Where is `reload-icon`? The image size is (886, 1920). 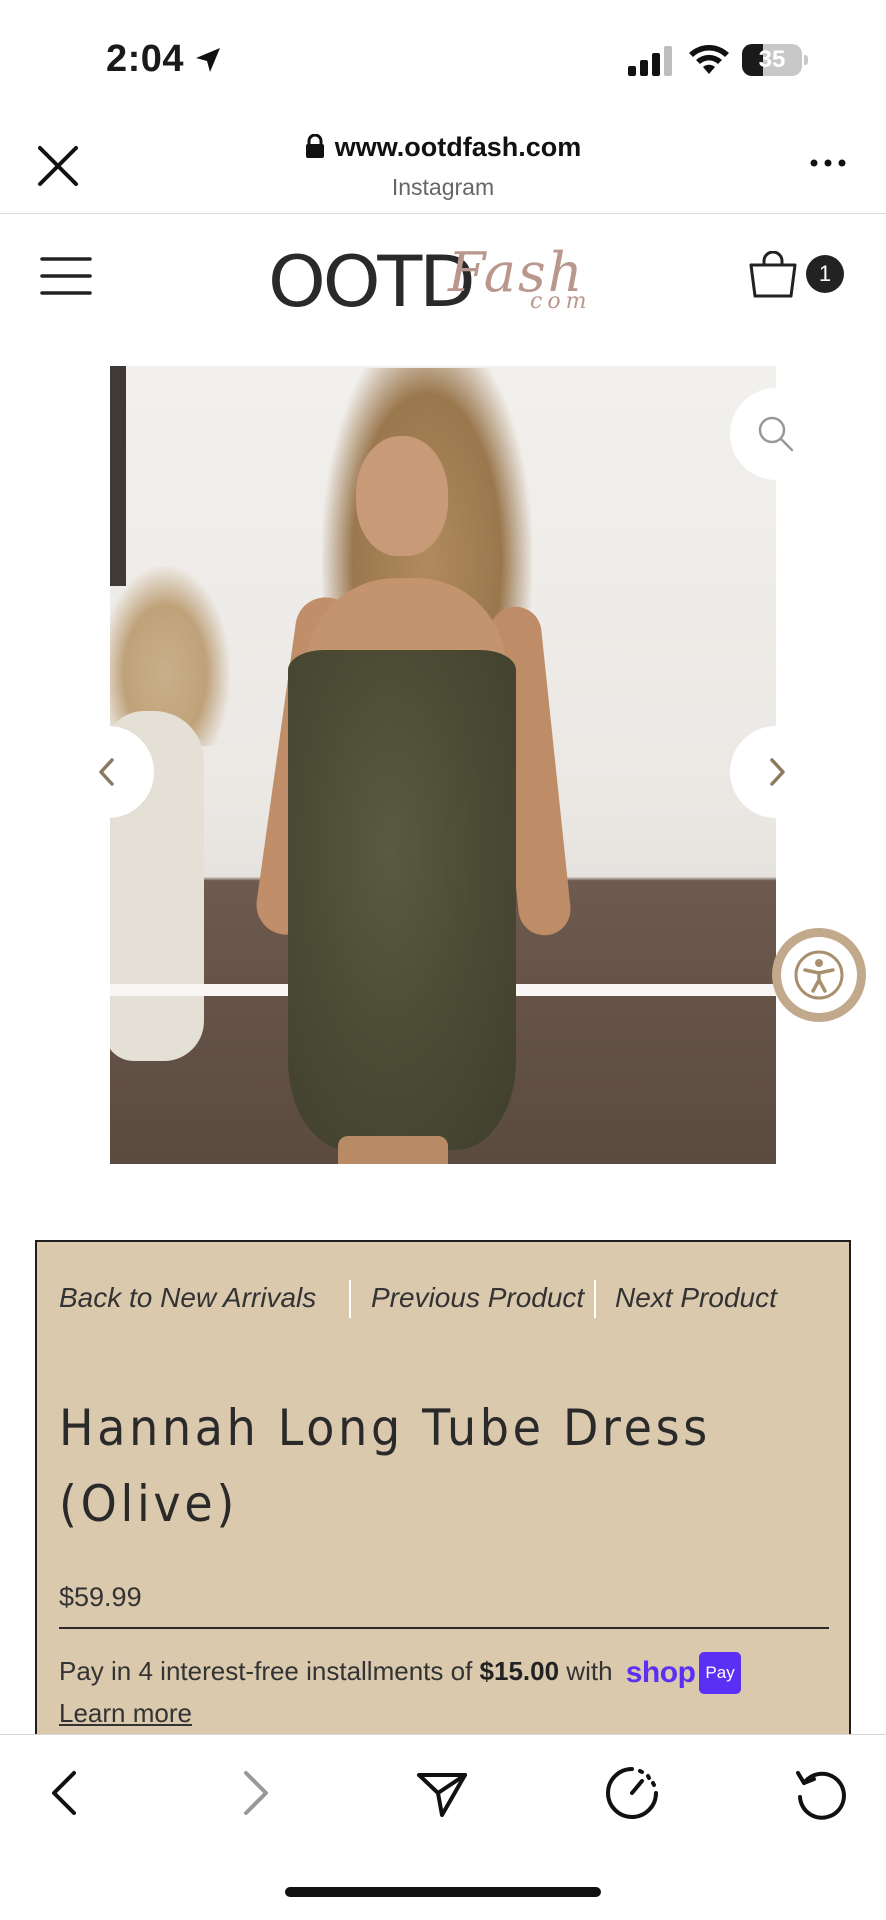
reload-icon is located at coordinates (820, 1793).